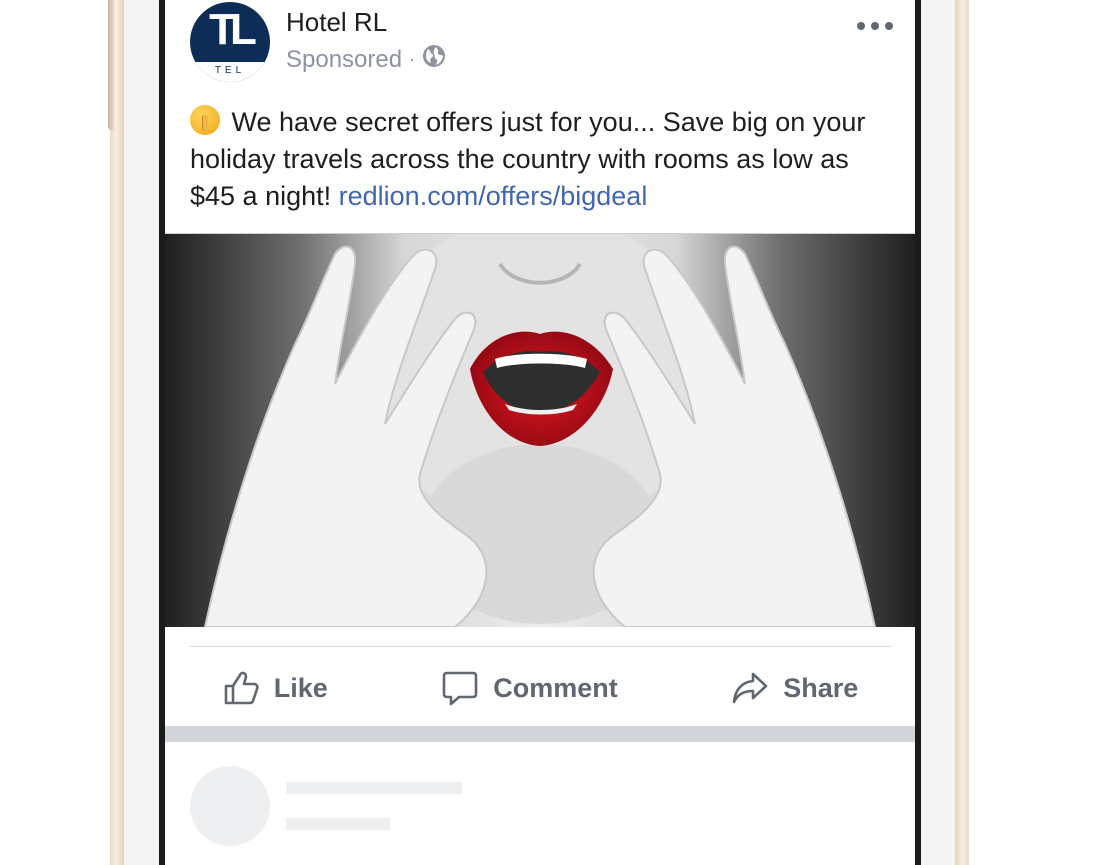  Describe the element at coordinates (344, 59) in the screenshot. I see `sponsored-label: Sponsored` at that location.